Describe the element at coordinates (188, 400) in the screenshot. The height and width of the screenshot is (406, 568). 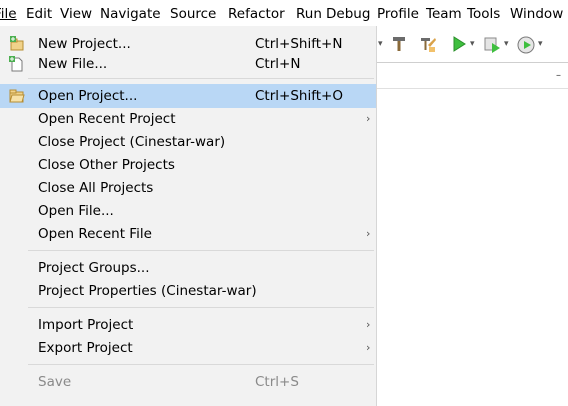
I see `menu-item-partial` at that location.